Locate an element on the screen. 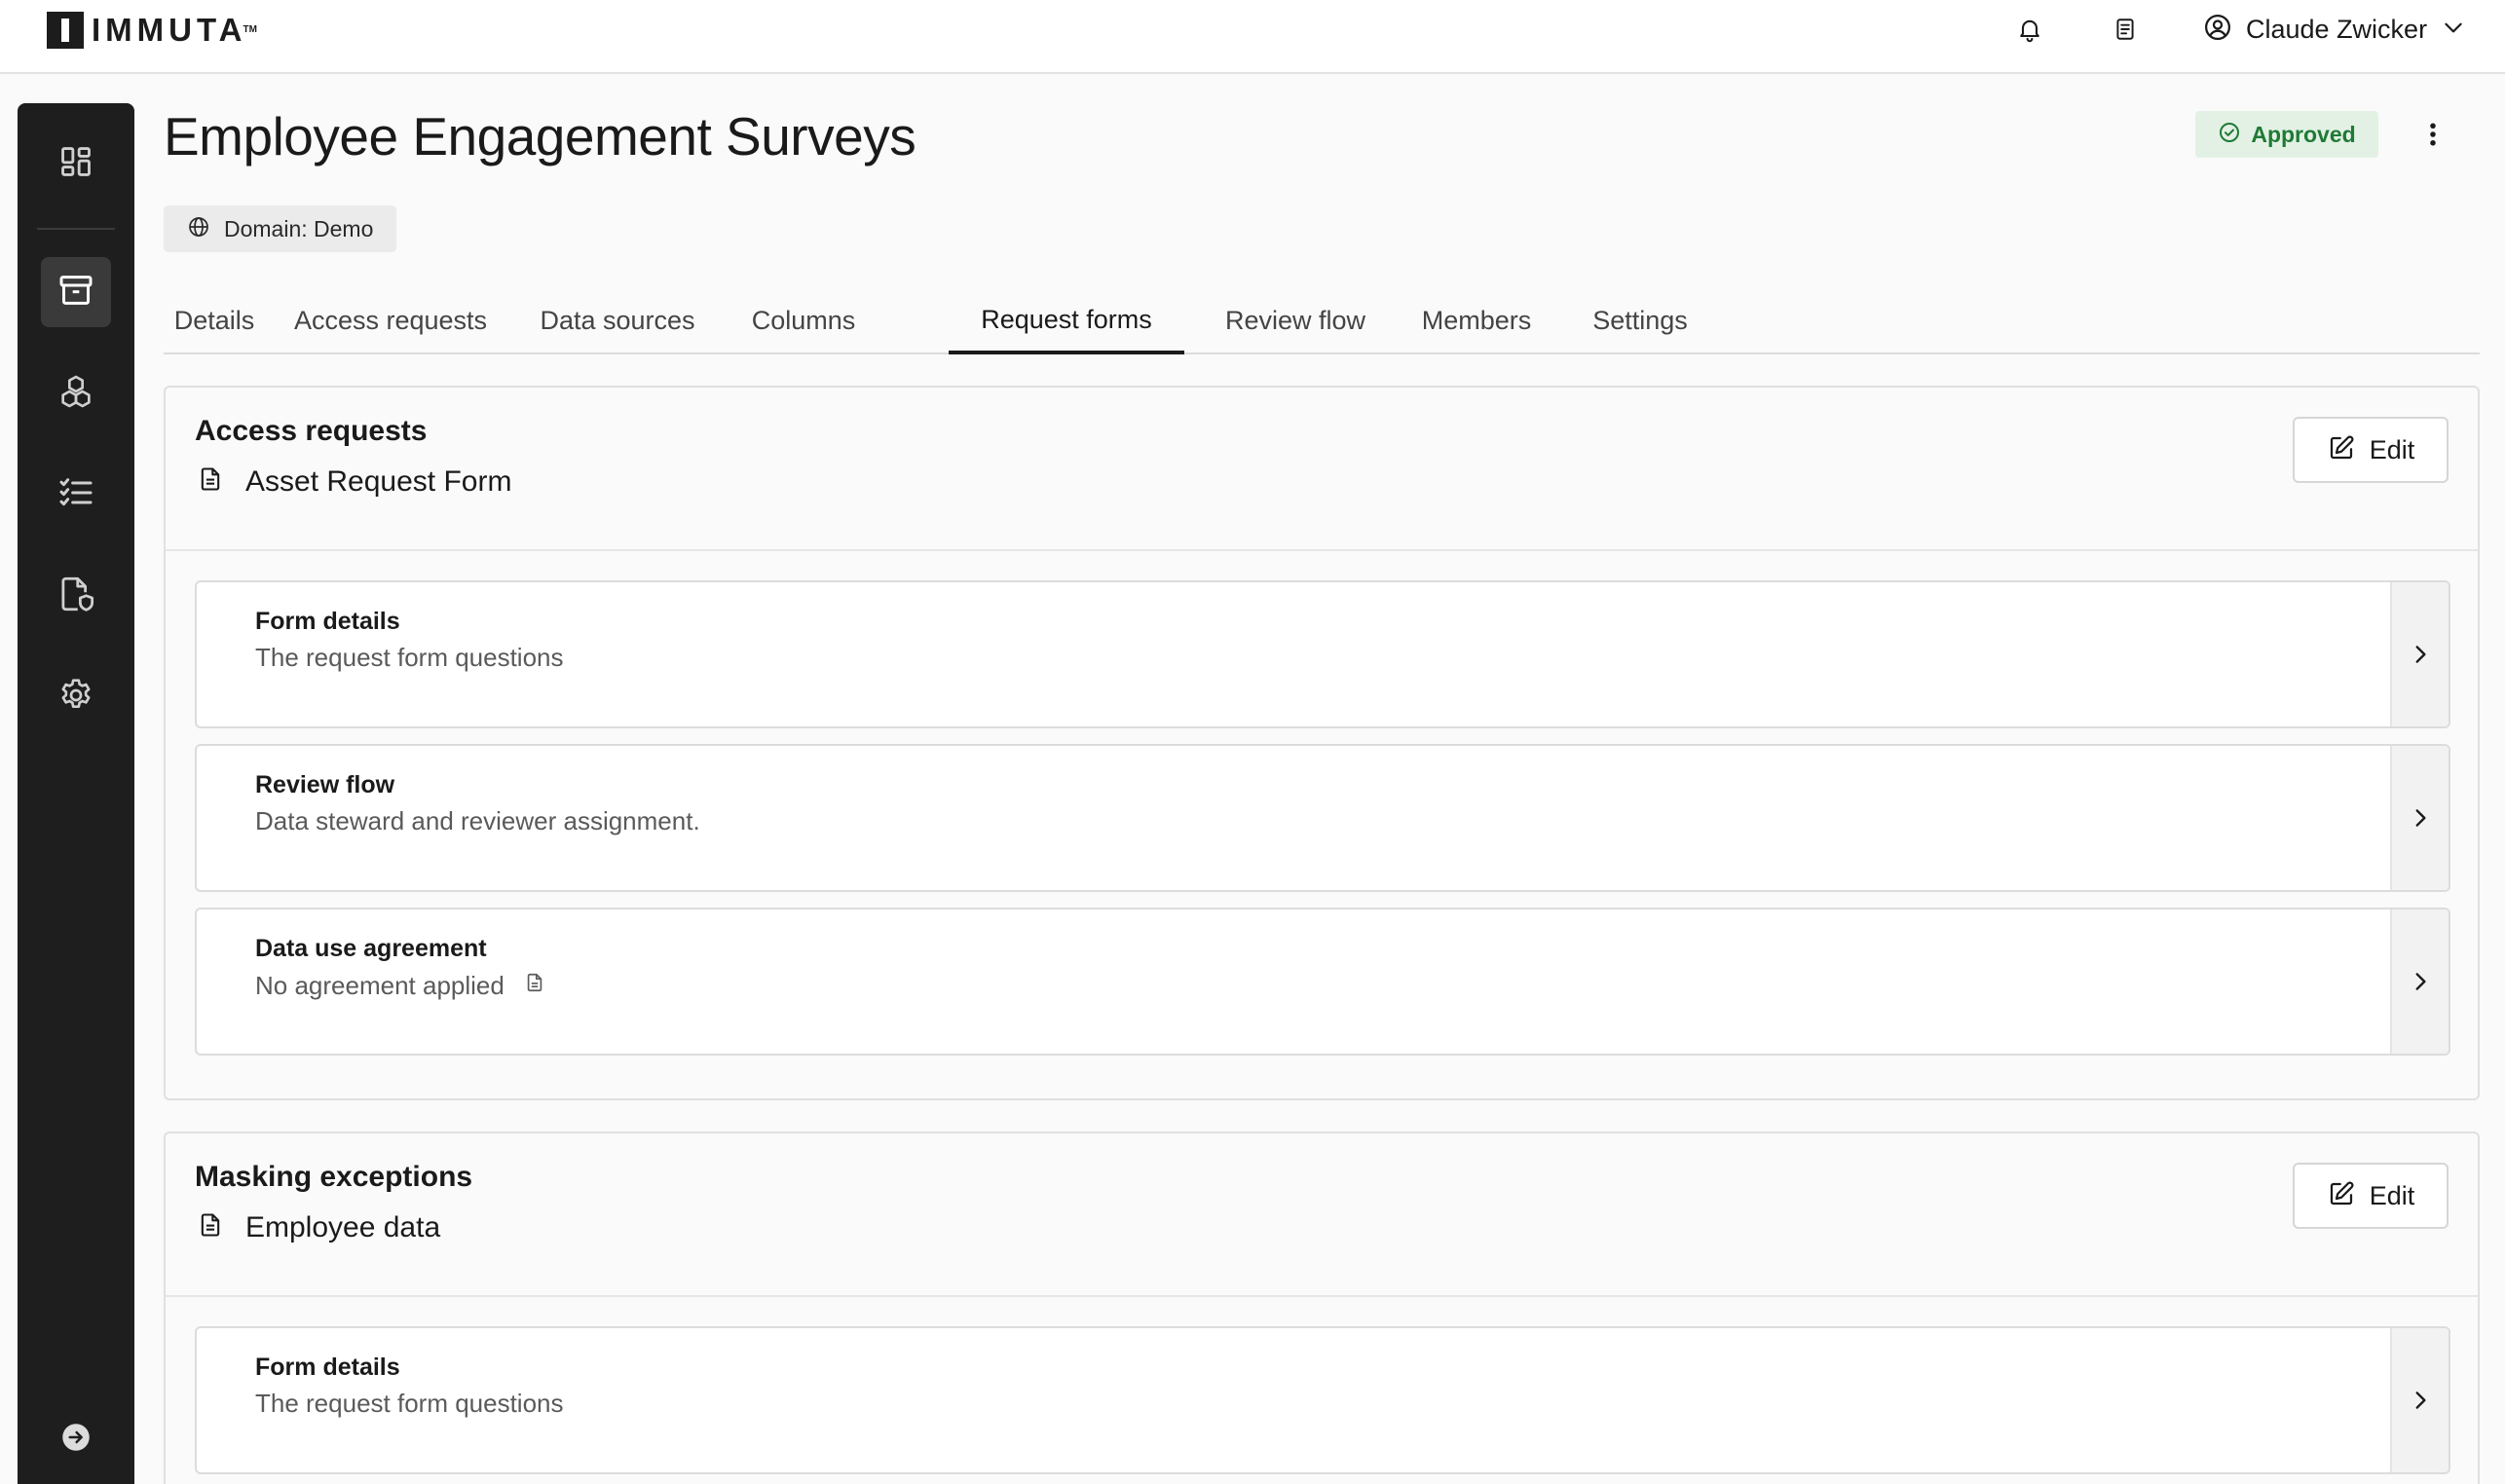  domain-chip: Domain: Demo is located at coordinates (280, 228).